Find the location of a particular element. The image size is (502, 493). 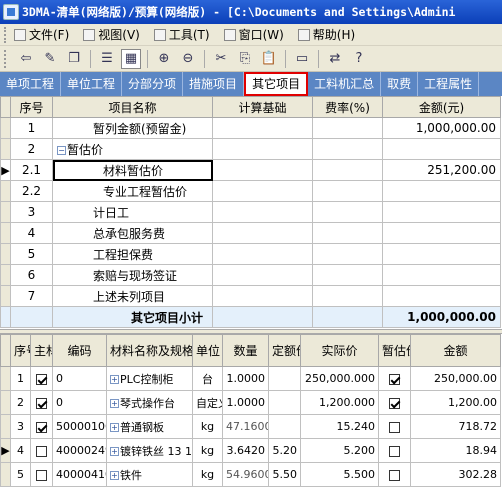

tab-0: 单项工程 is located at coordinates (31, 84).